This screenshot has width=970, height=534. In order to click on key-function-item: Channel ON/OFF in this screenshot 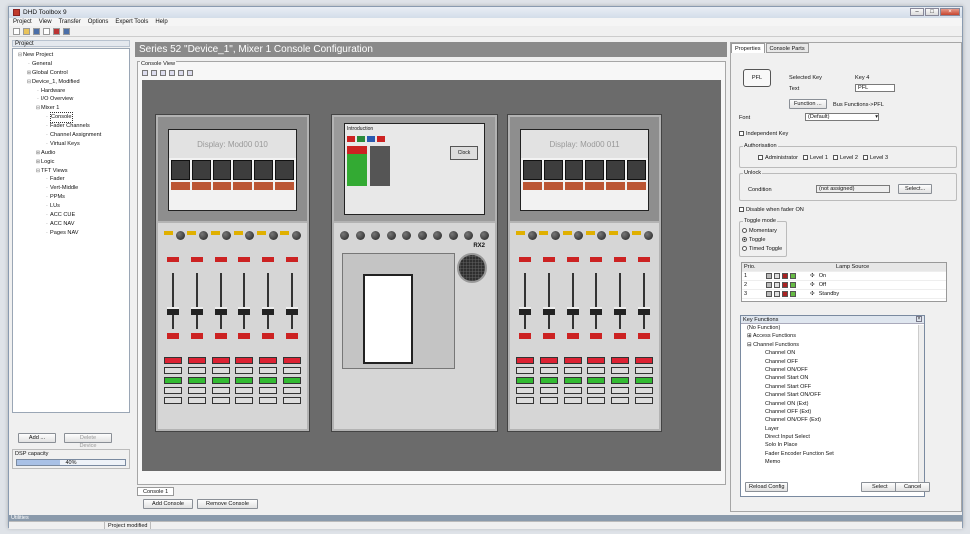, I will do `click(832, 370)`.